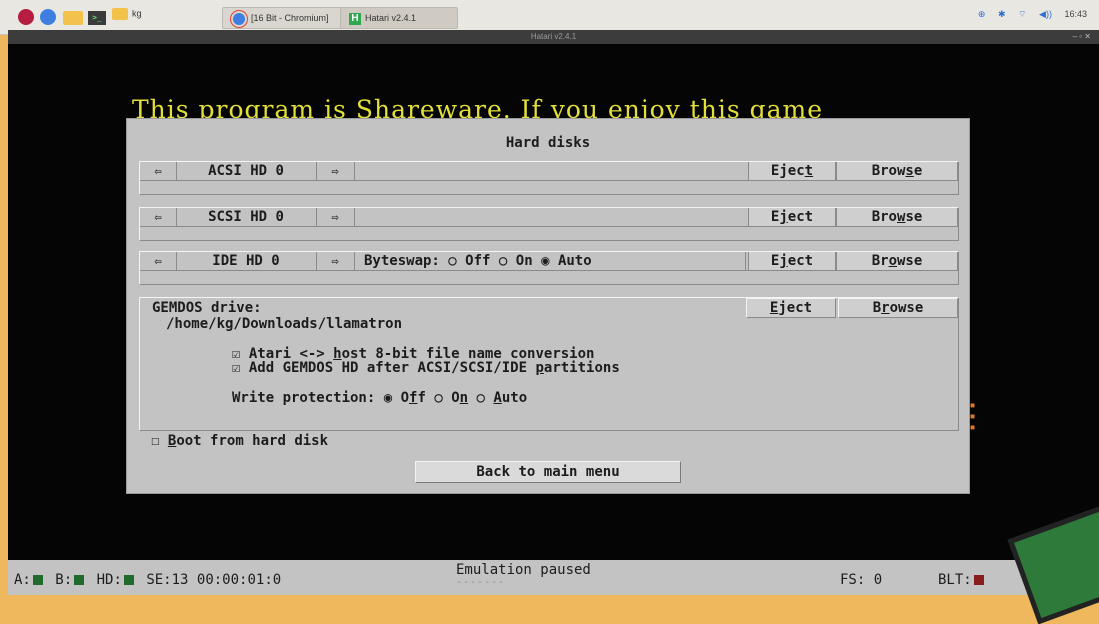 The height and width of the screenshot is (624, 1099). What do you see at coordinates (79, 580) in the screenshot?
I see `drive-b-led-icon` at bounding box center [79, 580].